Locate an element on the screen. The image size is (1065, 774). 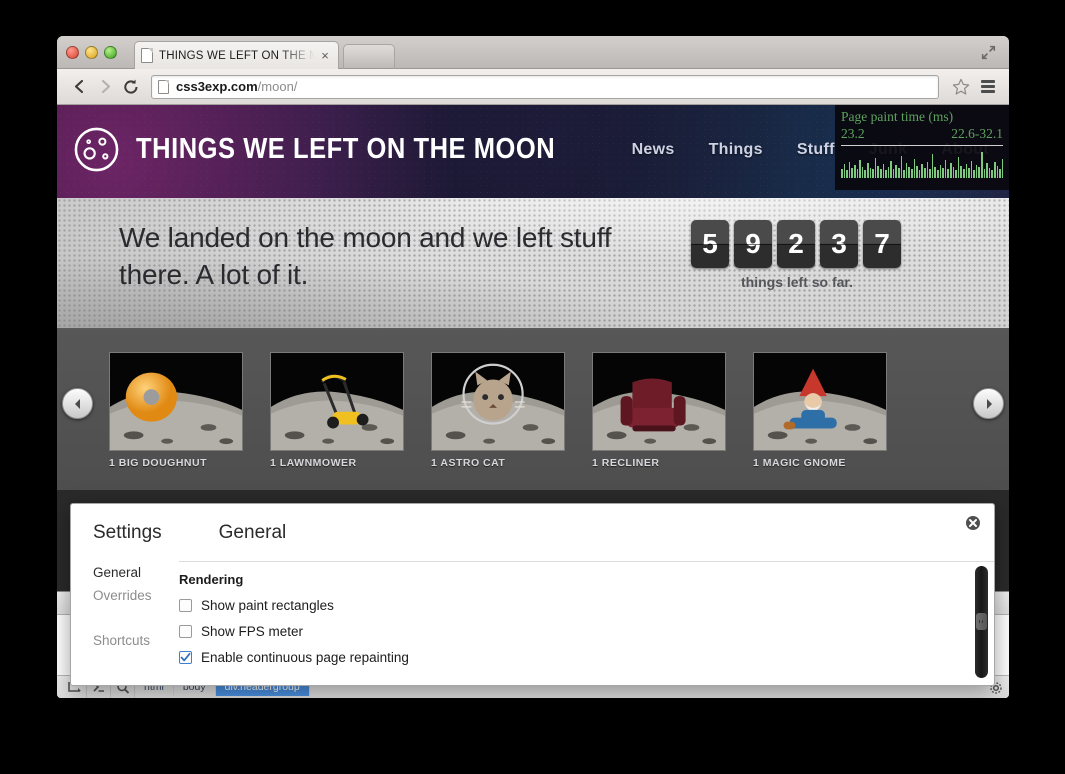
browser-tab: THINGS WE LEFT ON THE M × is located at coordinates (236, 55).